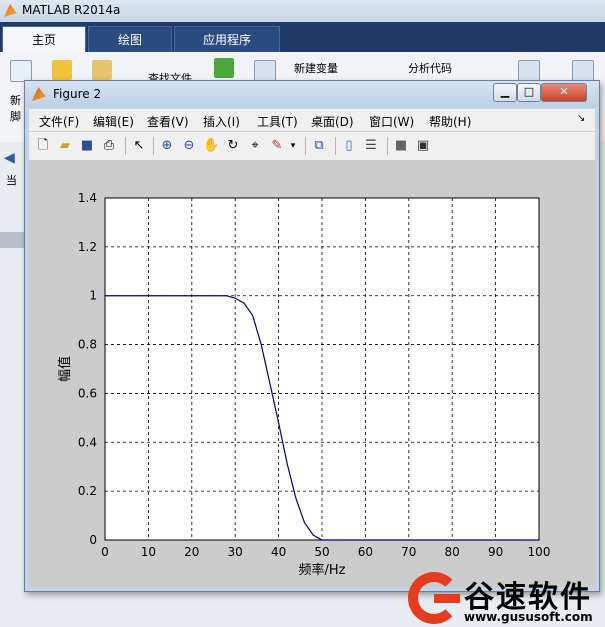 This screenshot has width=605, height=627. What do you see at coordinates (59, 121) in the screenshot?
I see `menu-file: 文件(F)` at bounding box center [59, 121].